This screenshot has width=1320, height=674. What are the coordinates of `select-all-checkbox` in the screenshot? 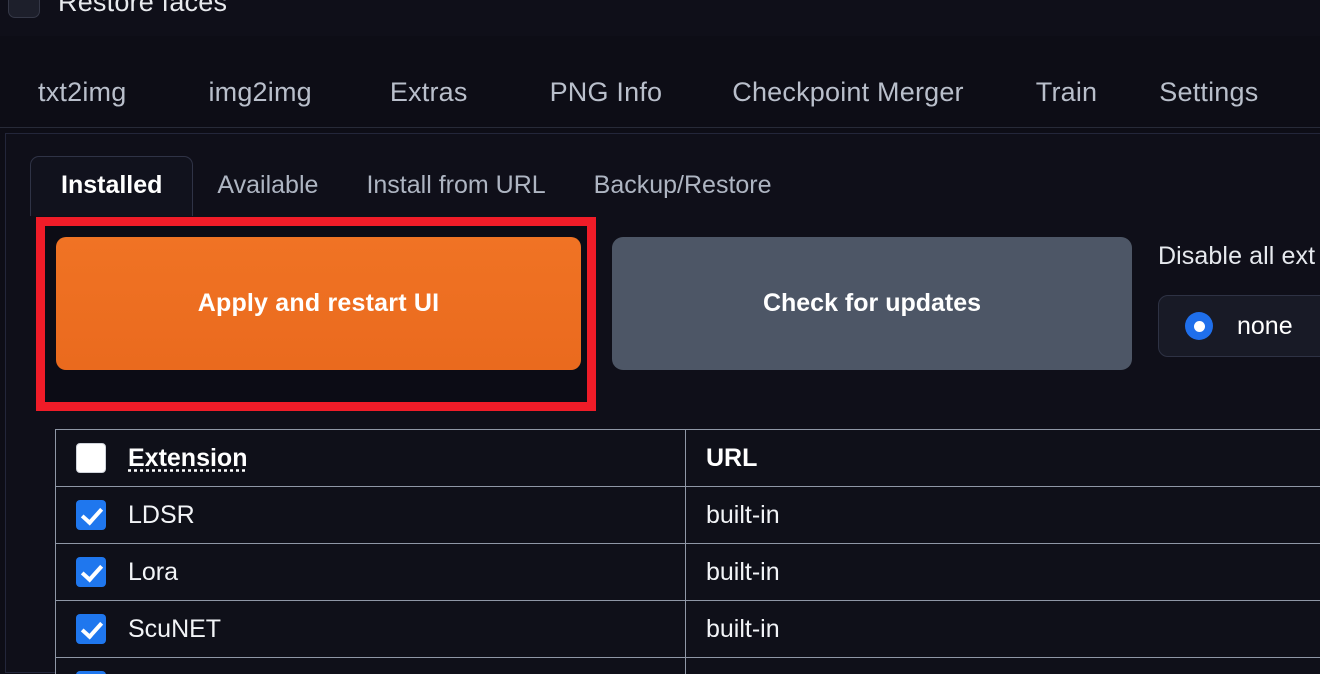 It's located at (91, 458).